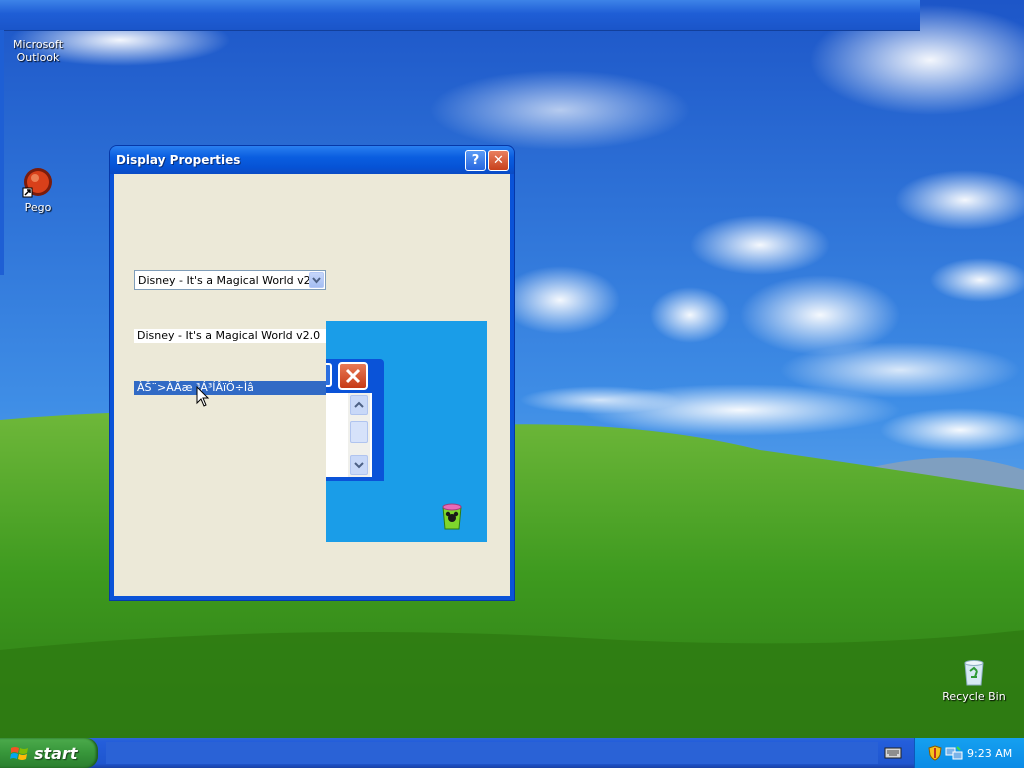 The height and width of the screenshot is (768, 1024). I want to click on theme-combobox: Disney - It's a Magical World v2.0, so click(230, 280).